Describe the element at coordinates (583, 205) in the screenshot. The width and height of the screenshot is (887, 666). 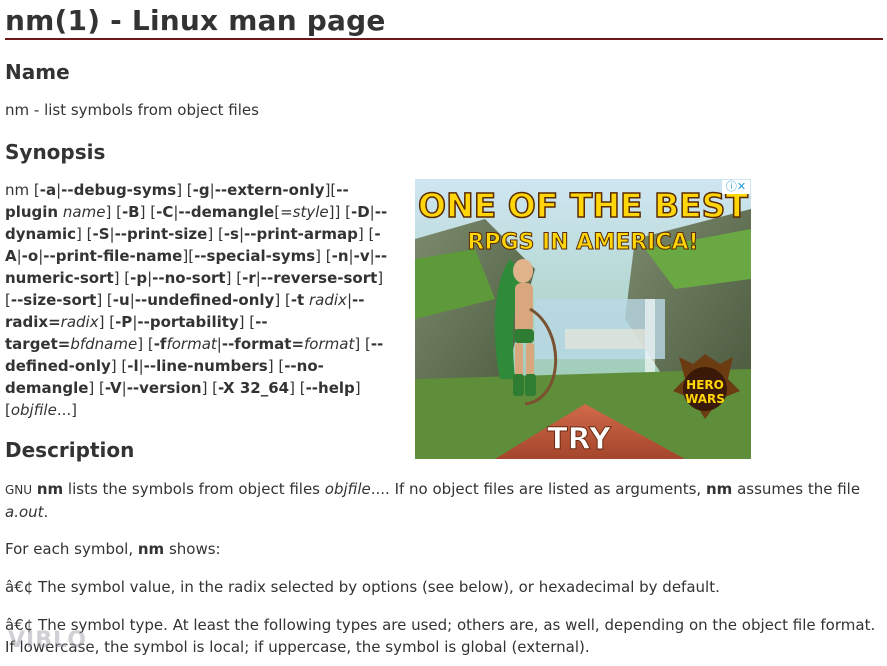
I see `ad-headline-1: ONE OF THE BEST` at that location.